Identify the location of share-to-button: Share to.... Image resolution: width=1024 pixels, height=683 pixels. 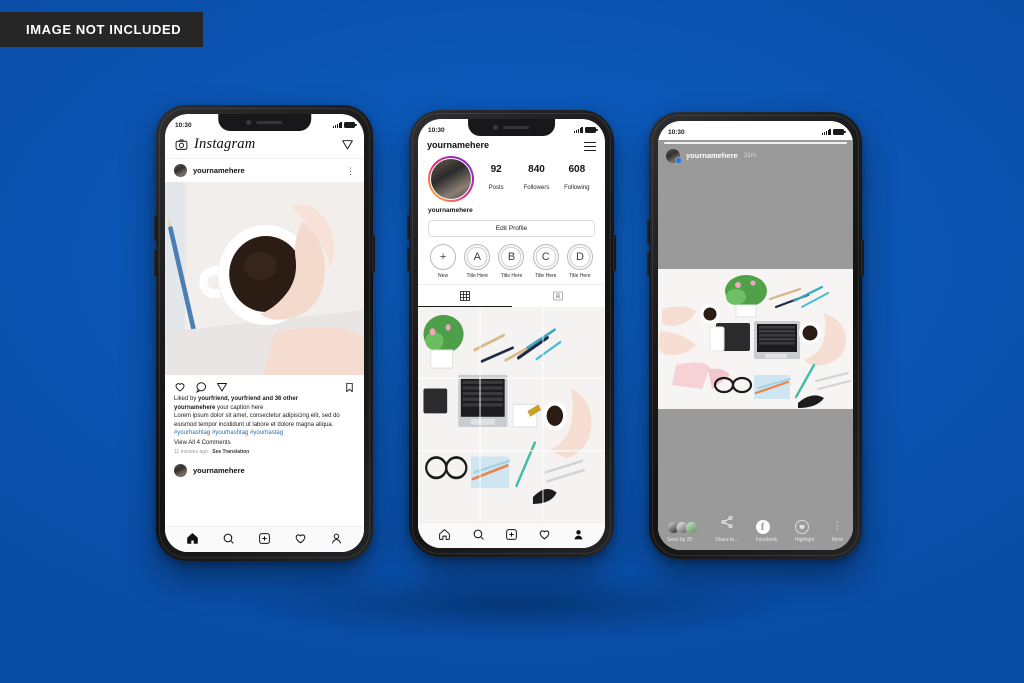
(726, 529).